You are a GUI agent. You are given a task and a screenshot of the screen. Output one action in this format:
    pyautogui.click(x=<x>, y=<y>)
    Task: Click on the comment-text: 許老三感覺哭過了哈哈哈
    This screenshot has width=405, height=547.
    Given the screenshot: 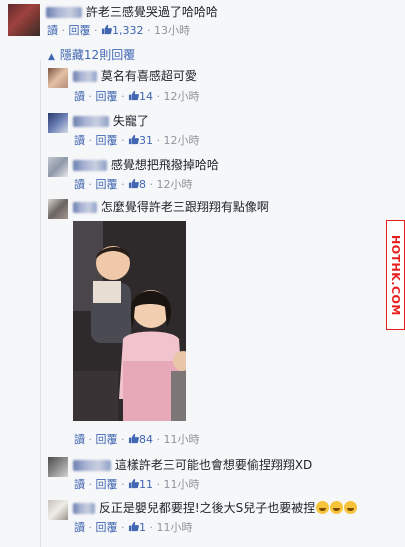 What is the action you would take?
    pyautogui.click(x=132, y=12)
    